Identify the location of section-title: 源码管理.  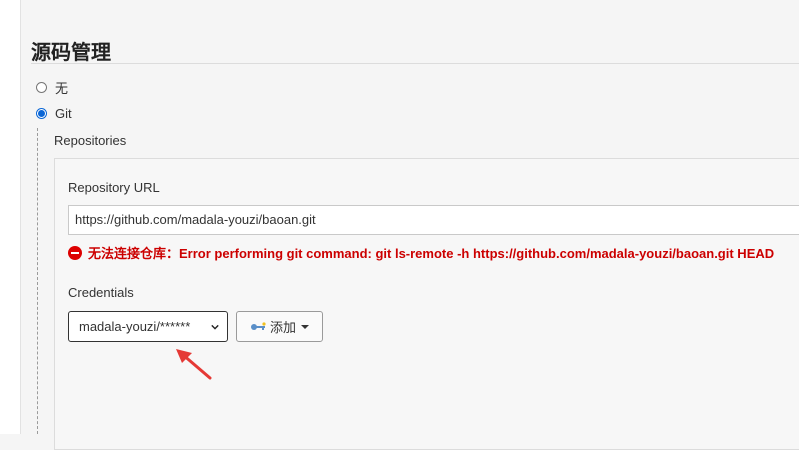
(71, 52).